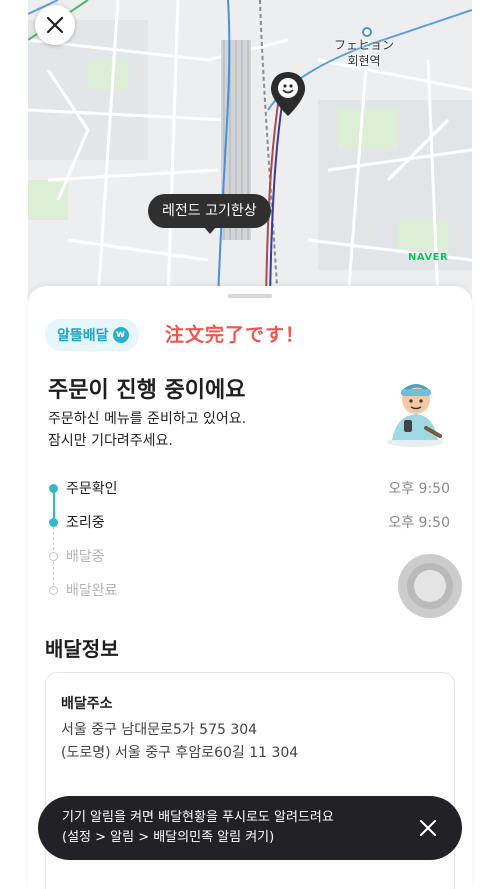 This screenshot has width=500, height=889. I want to click on station-name-jp: フェヒョン, so click(364, 45).